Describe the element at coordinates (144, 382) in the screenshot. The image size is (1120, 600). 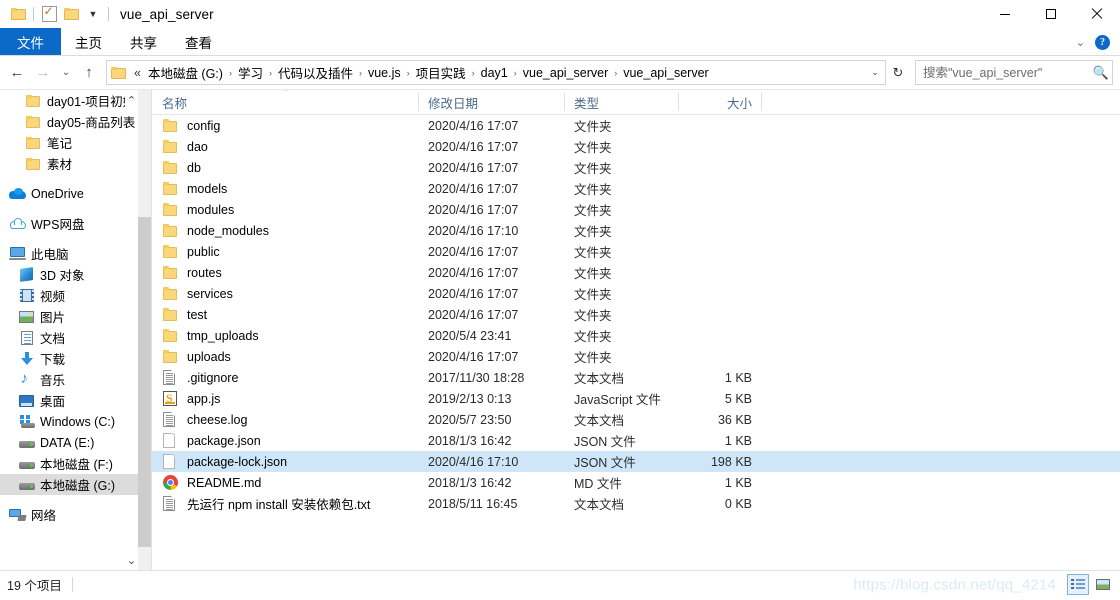
I see `navigation-scrollbar-thumb` at that location.